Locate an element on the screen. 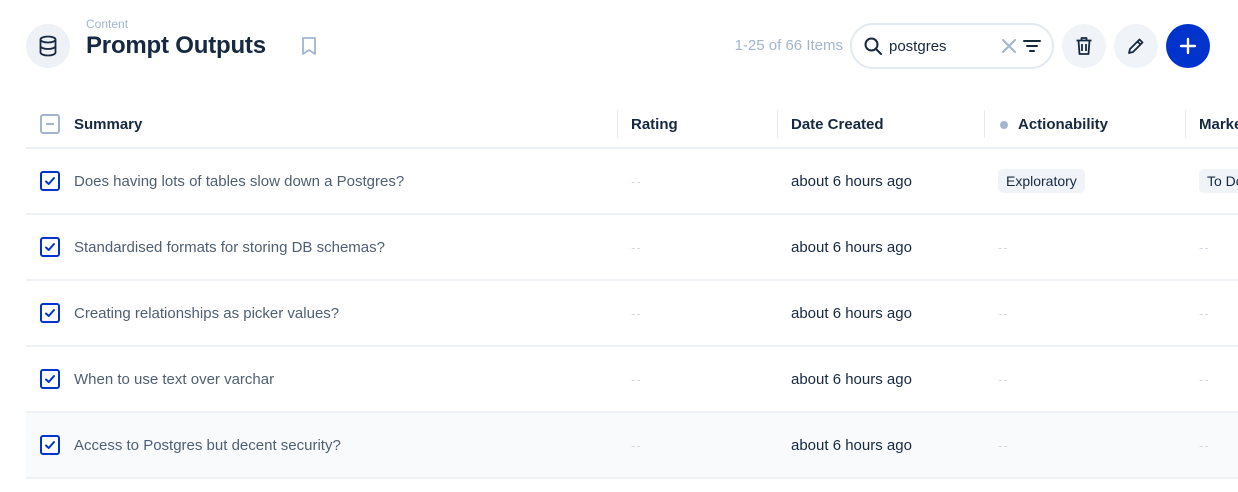  select-all-checkbox is located at coordinates (50, 124).